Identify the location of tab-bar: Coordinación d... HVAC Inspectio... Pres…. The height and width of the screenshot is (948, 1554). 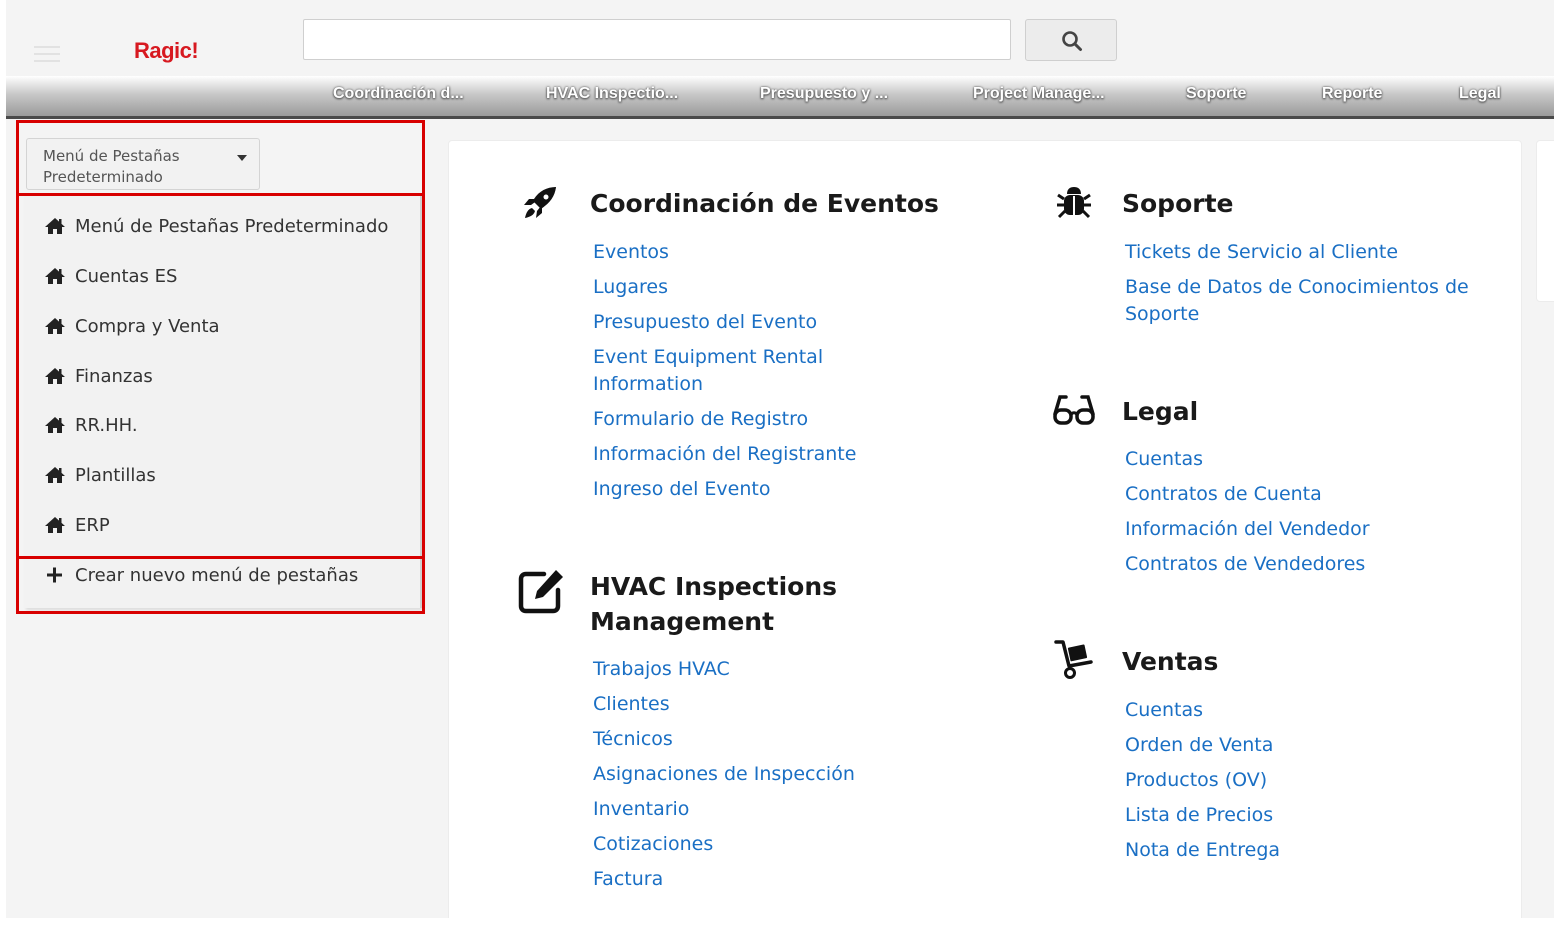
(780, 97).